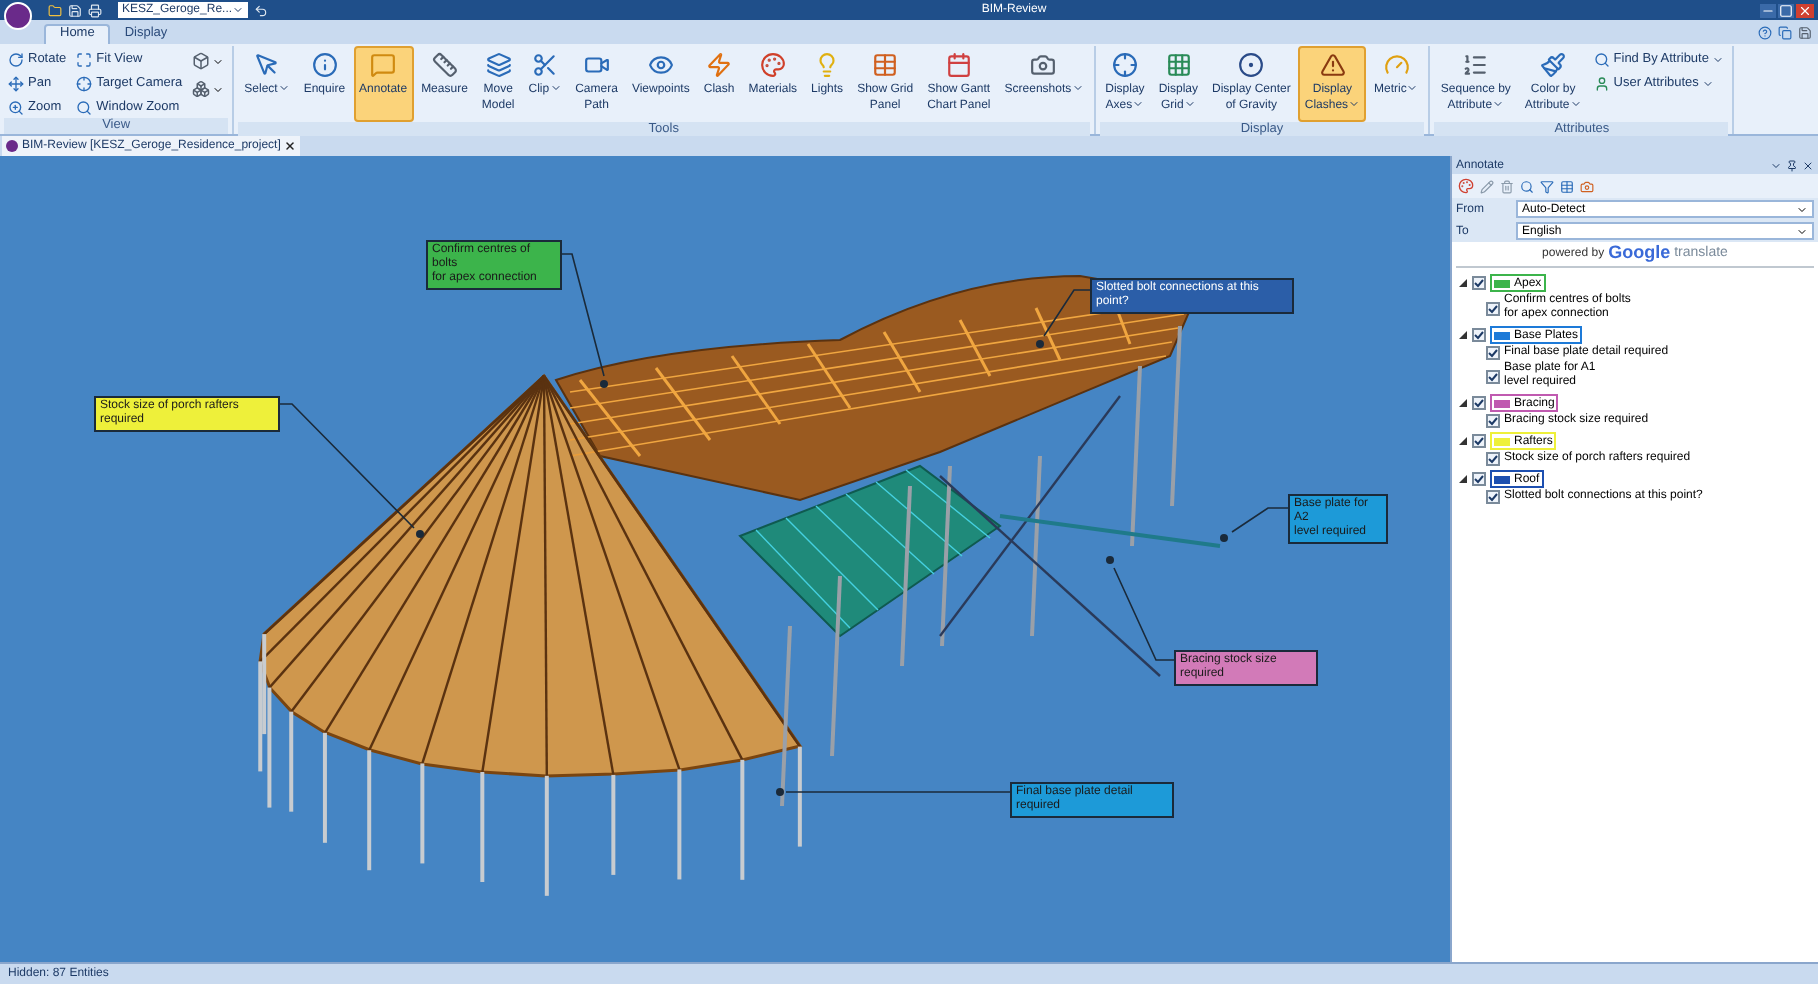 The image size is (1818, 984). What do you see at coordinates (383, 65) in the screenshot?
I see `speech-bubble-icon` at bounding box center [383, 65].